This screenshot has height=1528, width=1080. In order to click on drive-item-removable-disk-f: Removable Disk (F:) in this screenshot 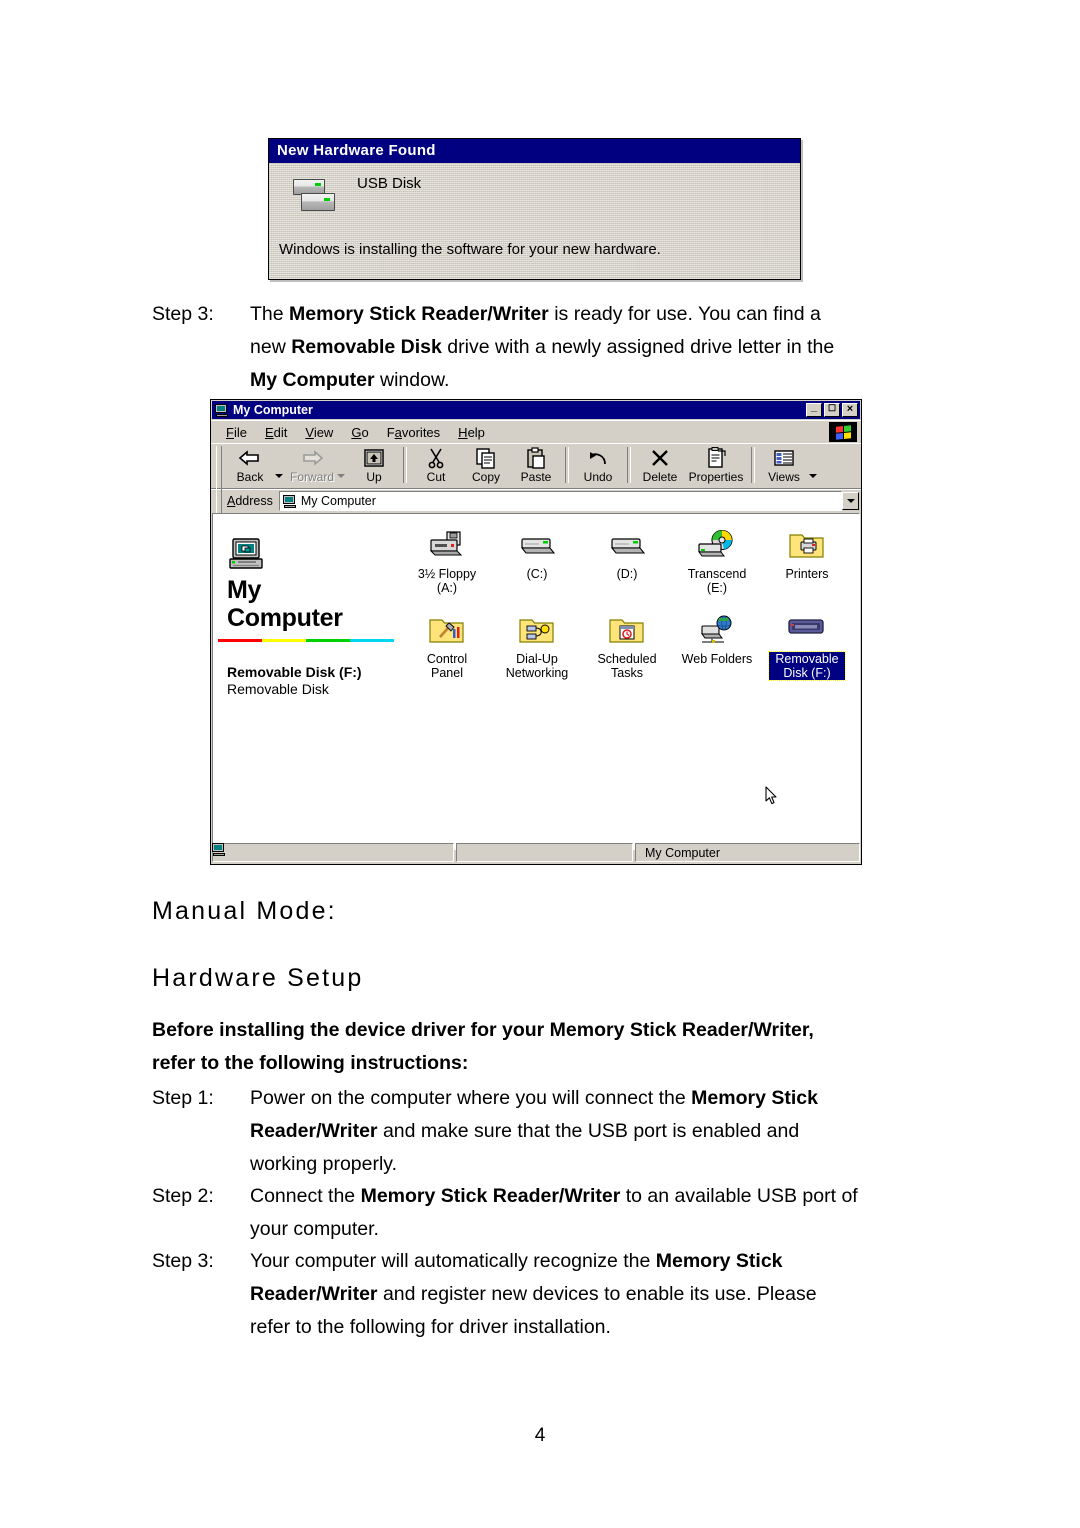, I will do `click(807, 644)`.